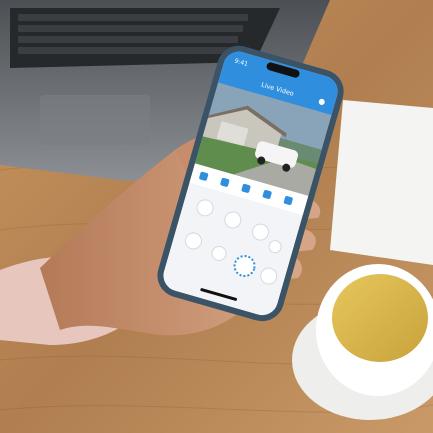  What do you see at coordinates (380, 318) in the screenshot?
I see `tea-surface` at bounding box center [380, 318].